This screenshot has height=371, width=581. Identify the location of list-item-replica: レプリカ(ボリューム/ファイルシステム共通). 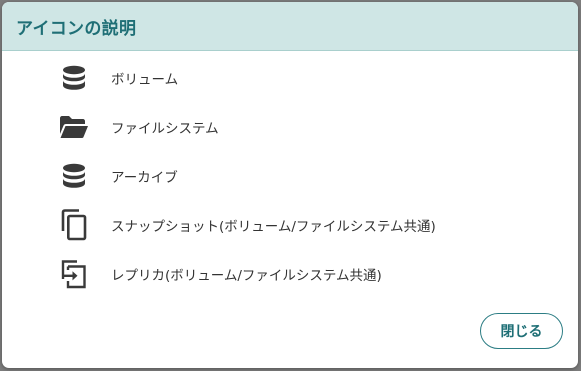
(290, 274).